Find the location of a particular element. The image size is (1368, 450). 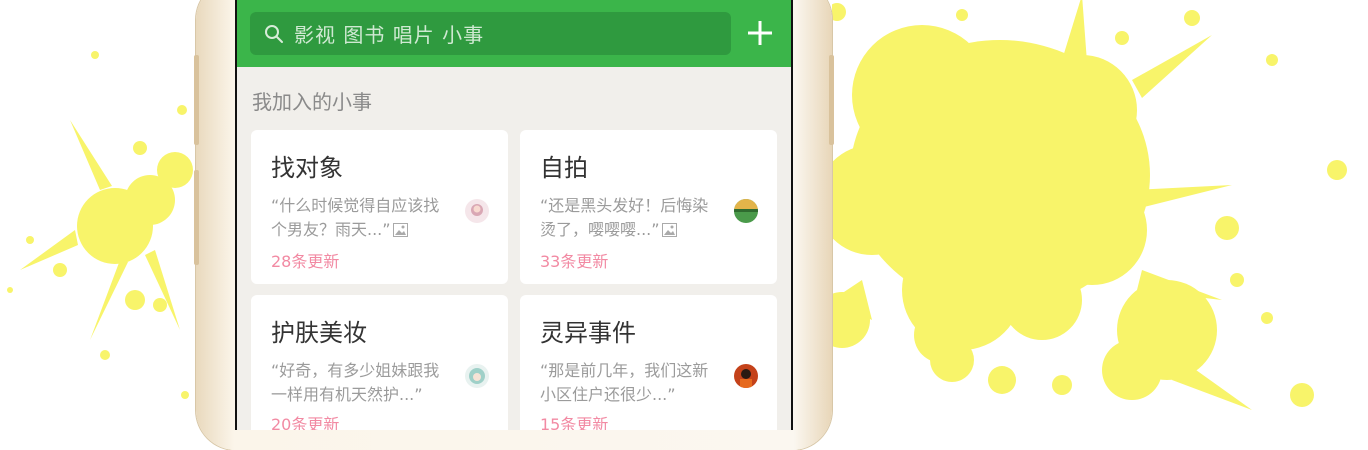

update-count: 20条更新 is located at coordinates (305, 422).